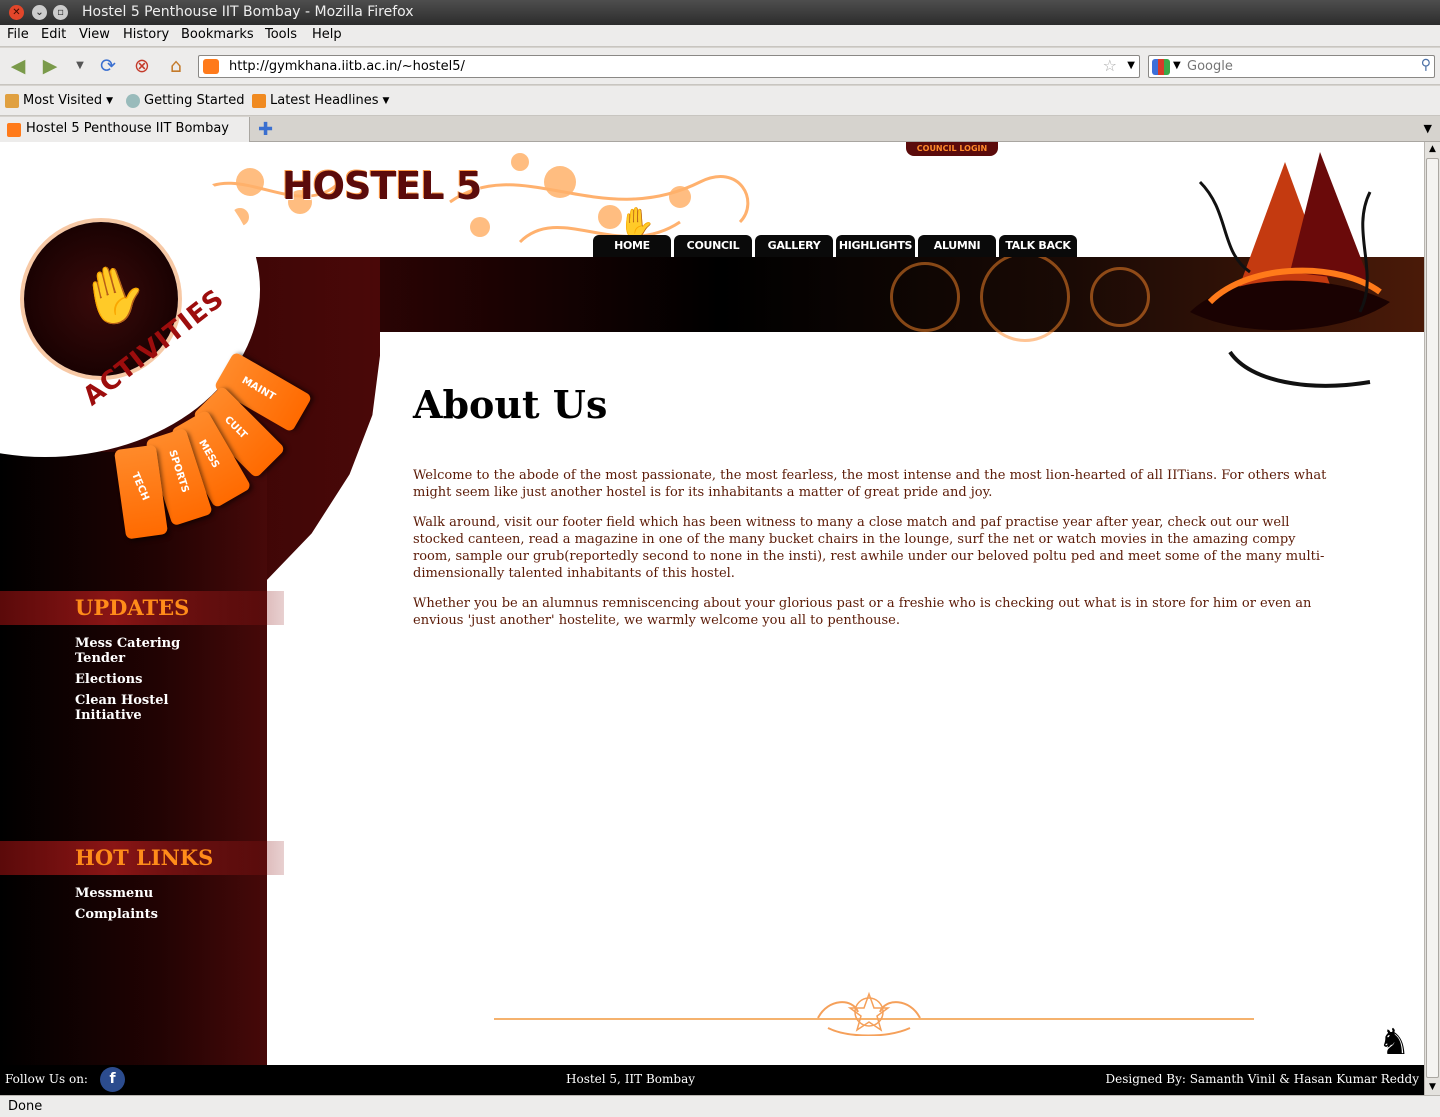 This screenshot has width=1440, height=1117. Describe the element at coordinates (1302, 66) in the screenshot. I see `search-input` at that location.